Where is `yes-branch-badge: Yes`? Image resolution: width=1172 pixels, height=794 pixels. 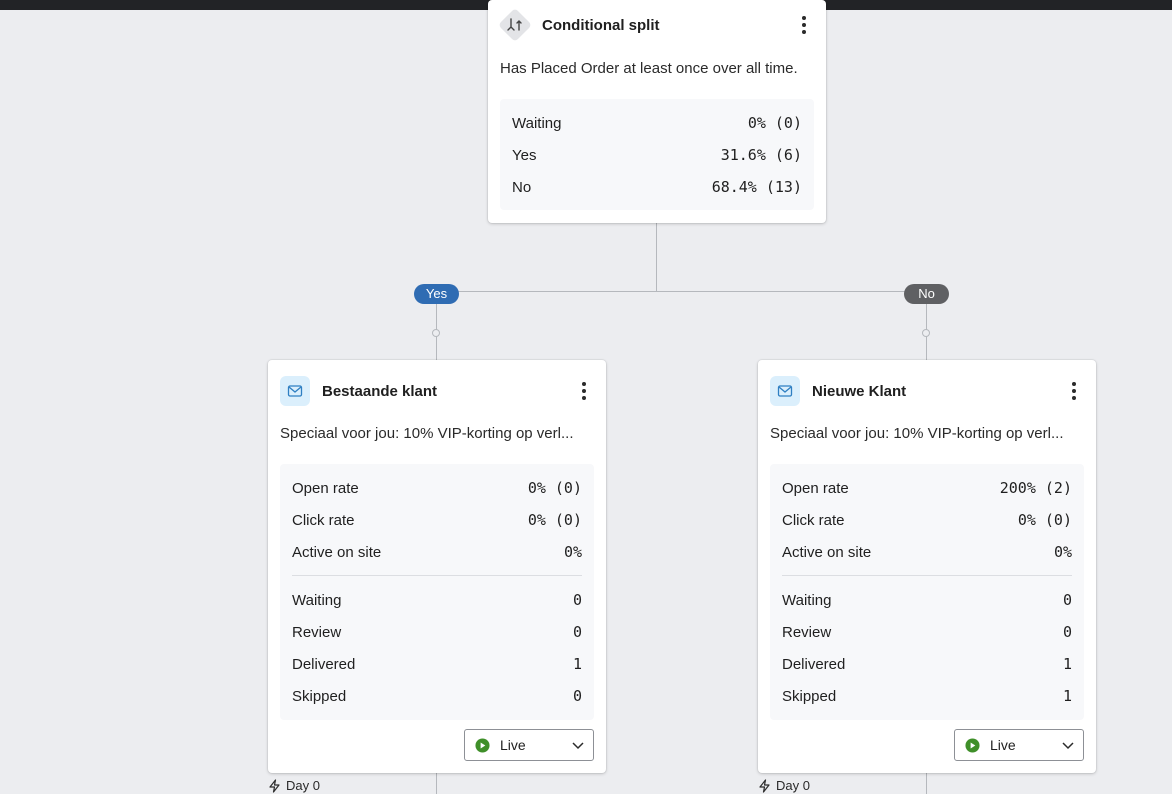
yes-branch-badge: Yes is located at coordinates (436, 294).